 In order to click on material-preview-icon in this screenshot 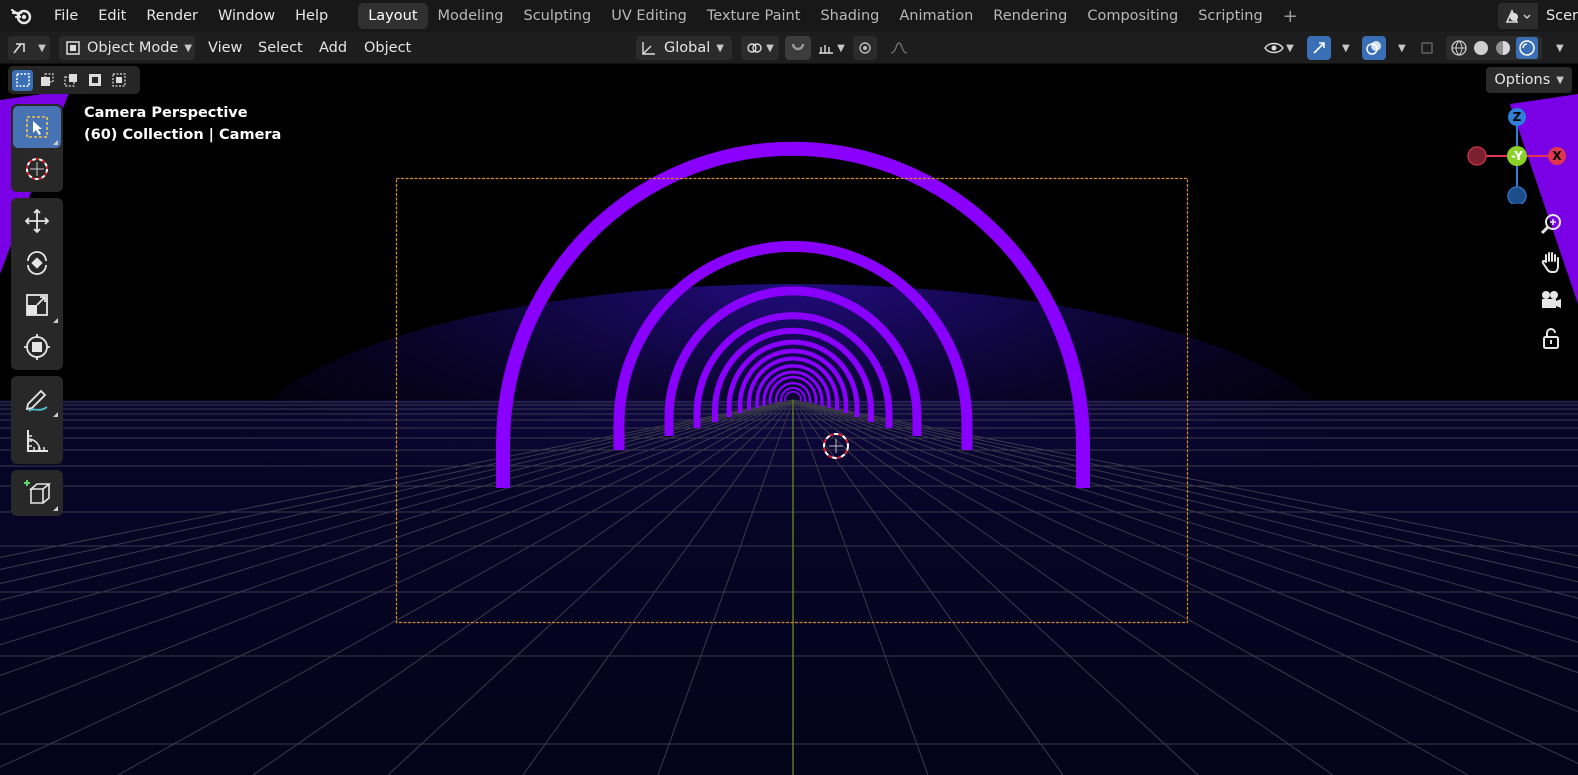, I will do `click(1503, 48)`.